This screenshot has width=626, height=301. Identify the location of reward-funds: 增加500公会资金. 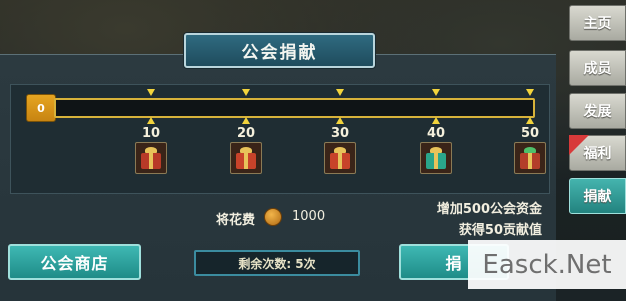
(489, 209).